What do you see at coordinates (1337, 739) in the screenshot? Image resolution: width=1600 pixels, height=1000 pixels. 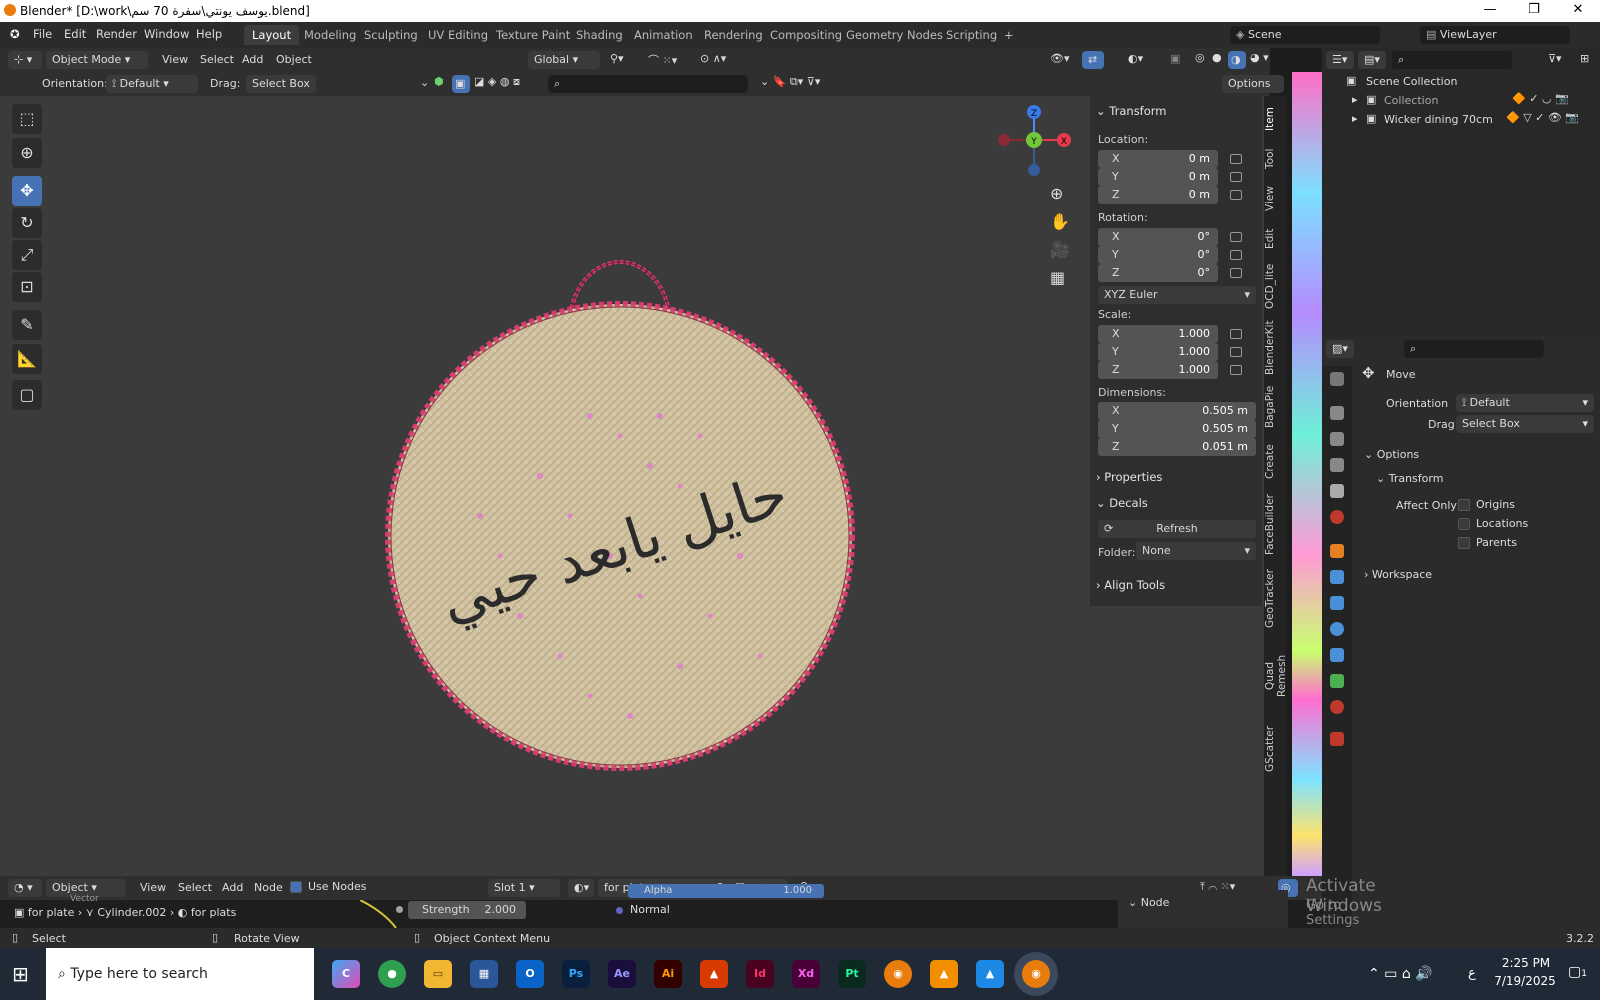 I see `texture-tab-icon` at bounding box center [1337, 739].